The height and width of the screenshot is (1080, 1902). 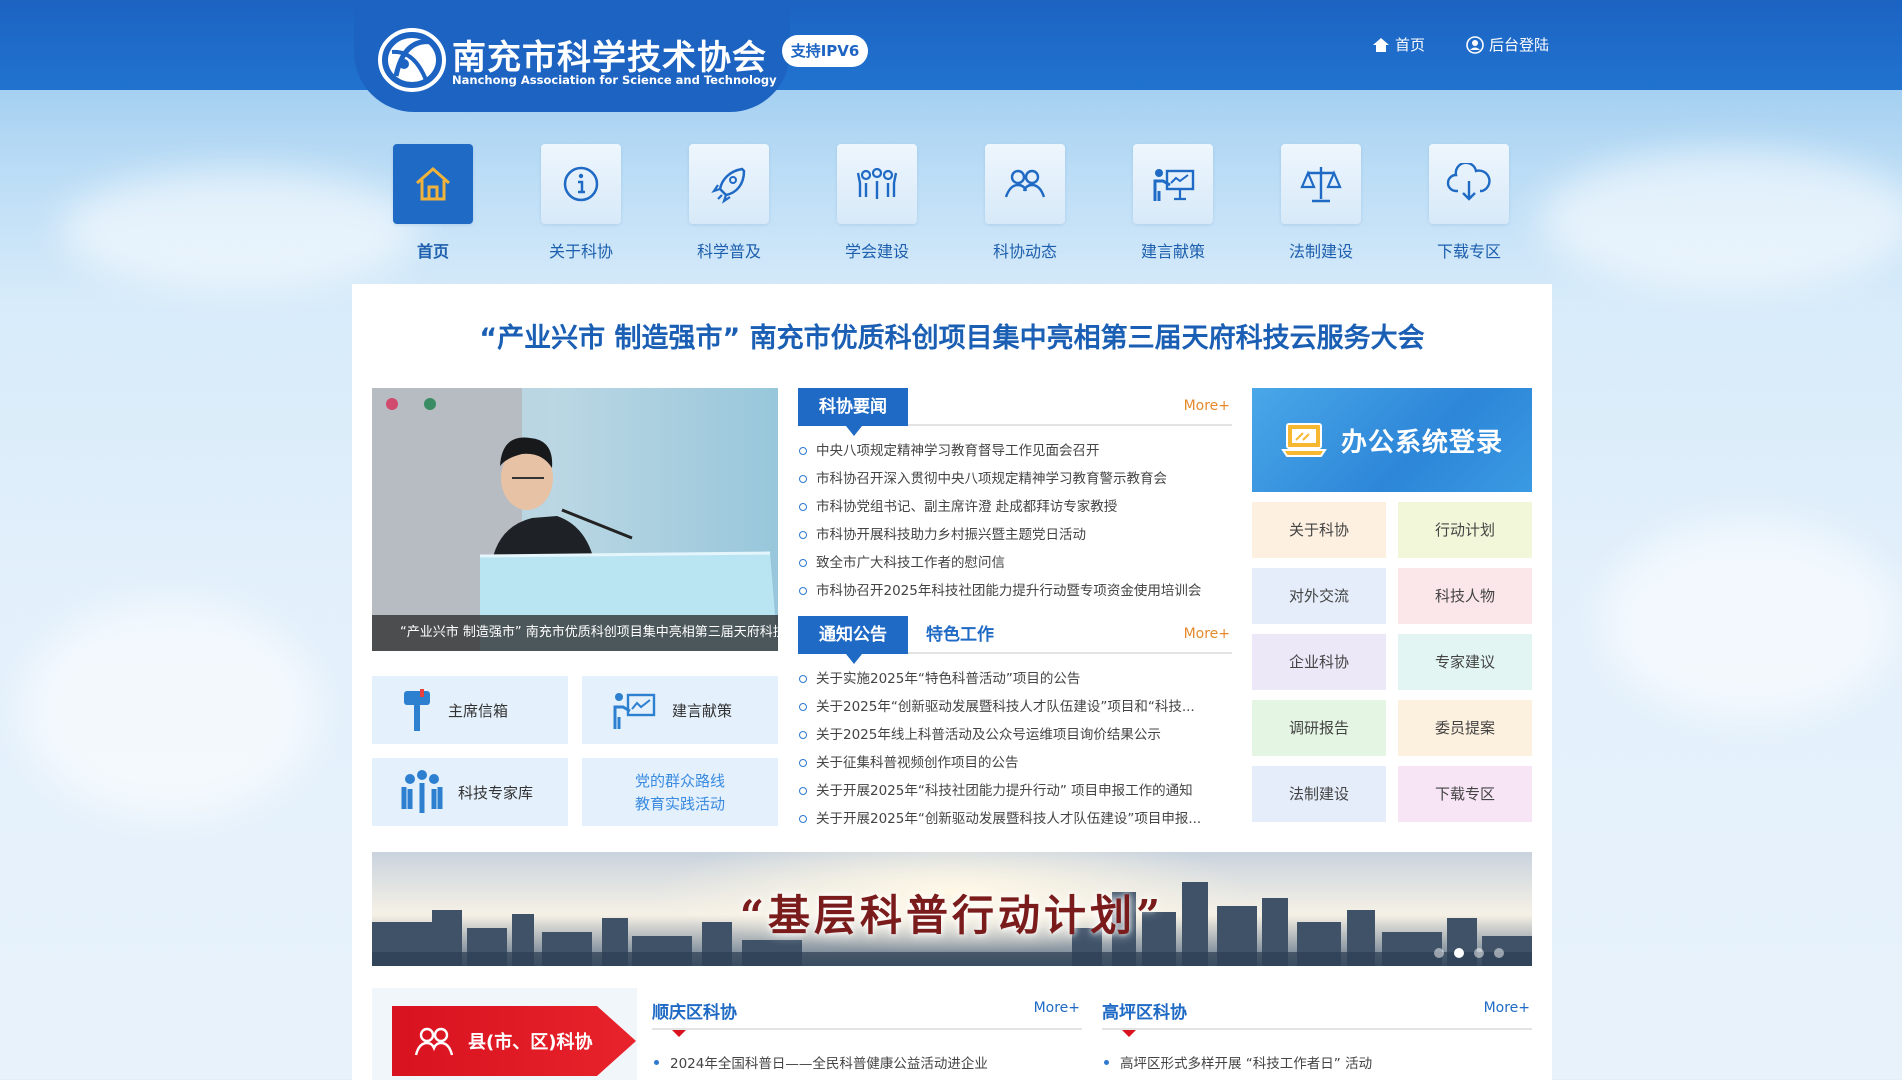 I want to click on top-home-label: 首页, so click(x=1410, y=45).